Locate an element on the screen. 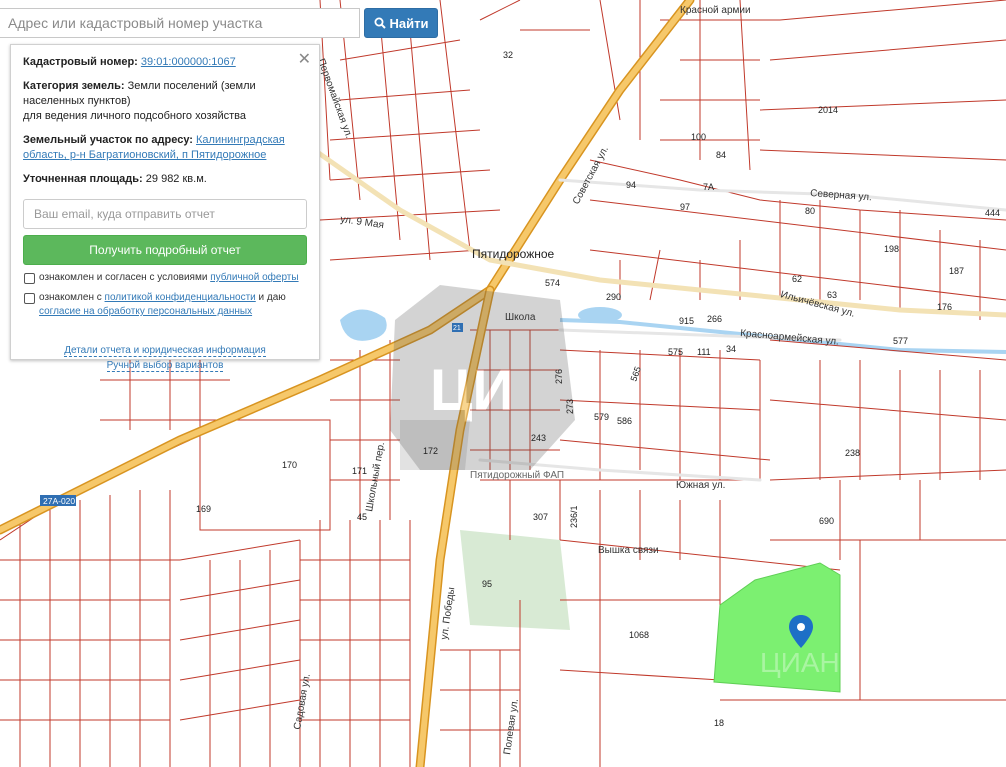 The image size is (1006, 767). svg-text: 579 is located at coordinates (601, 417).